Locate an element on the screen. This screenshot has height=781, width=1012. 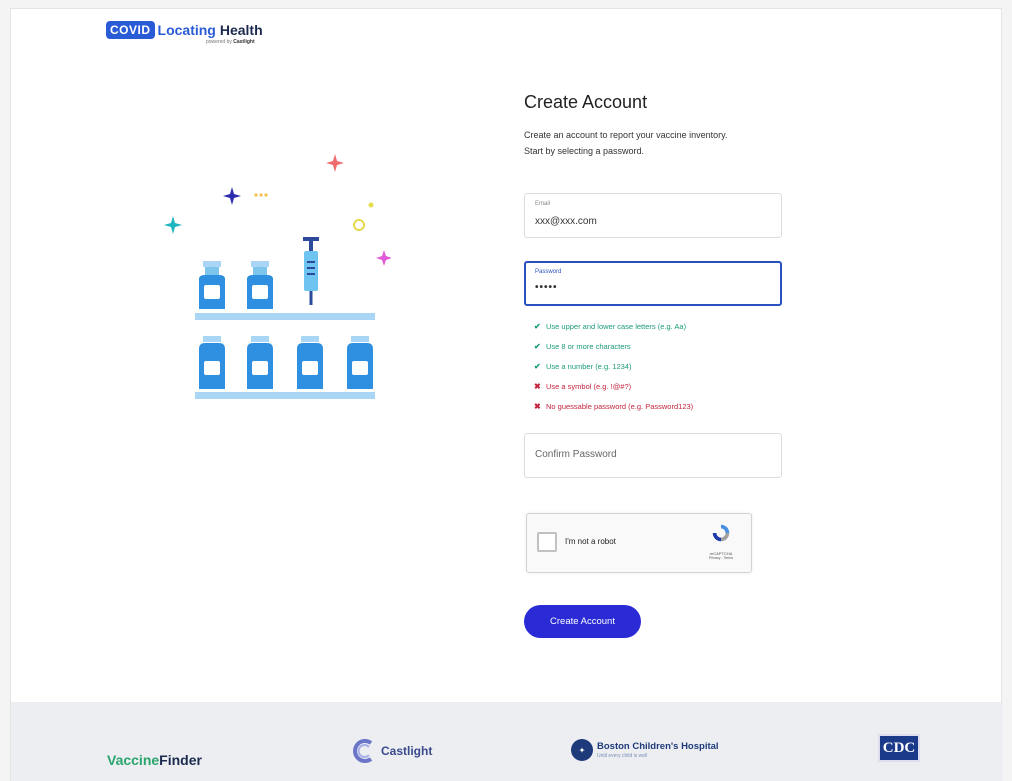
logo-locating-text: Locating is located at coordinates (186, 30).